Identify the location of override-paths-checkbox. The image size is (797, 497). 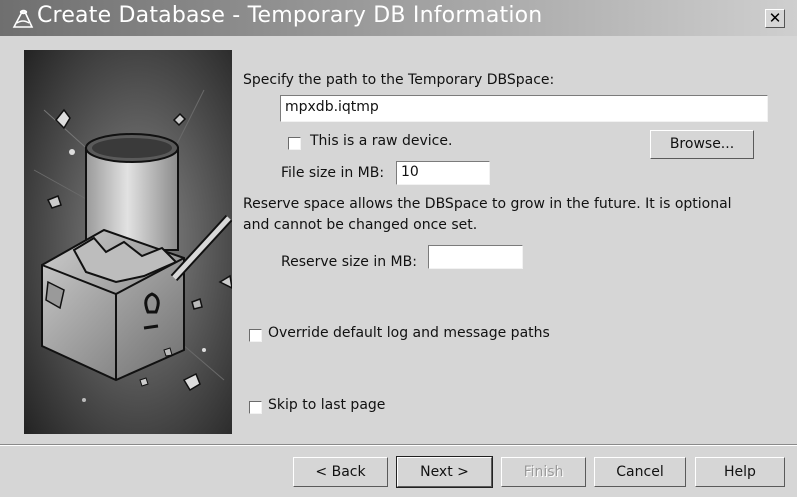
(255, 335).